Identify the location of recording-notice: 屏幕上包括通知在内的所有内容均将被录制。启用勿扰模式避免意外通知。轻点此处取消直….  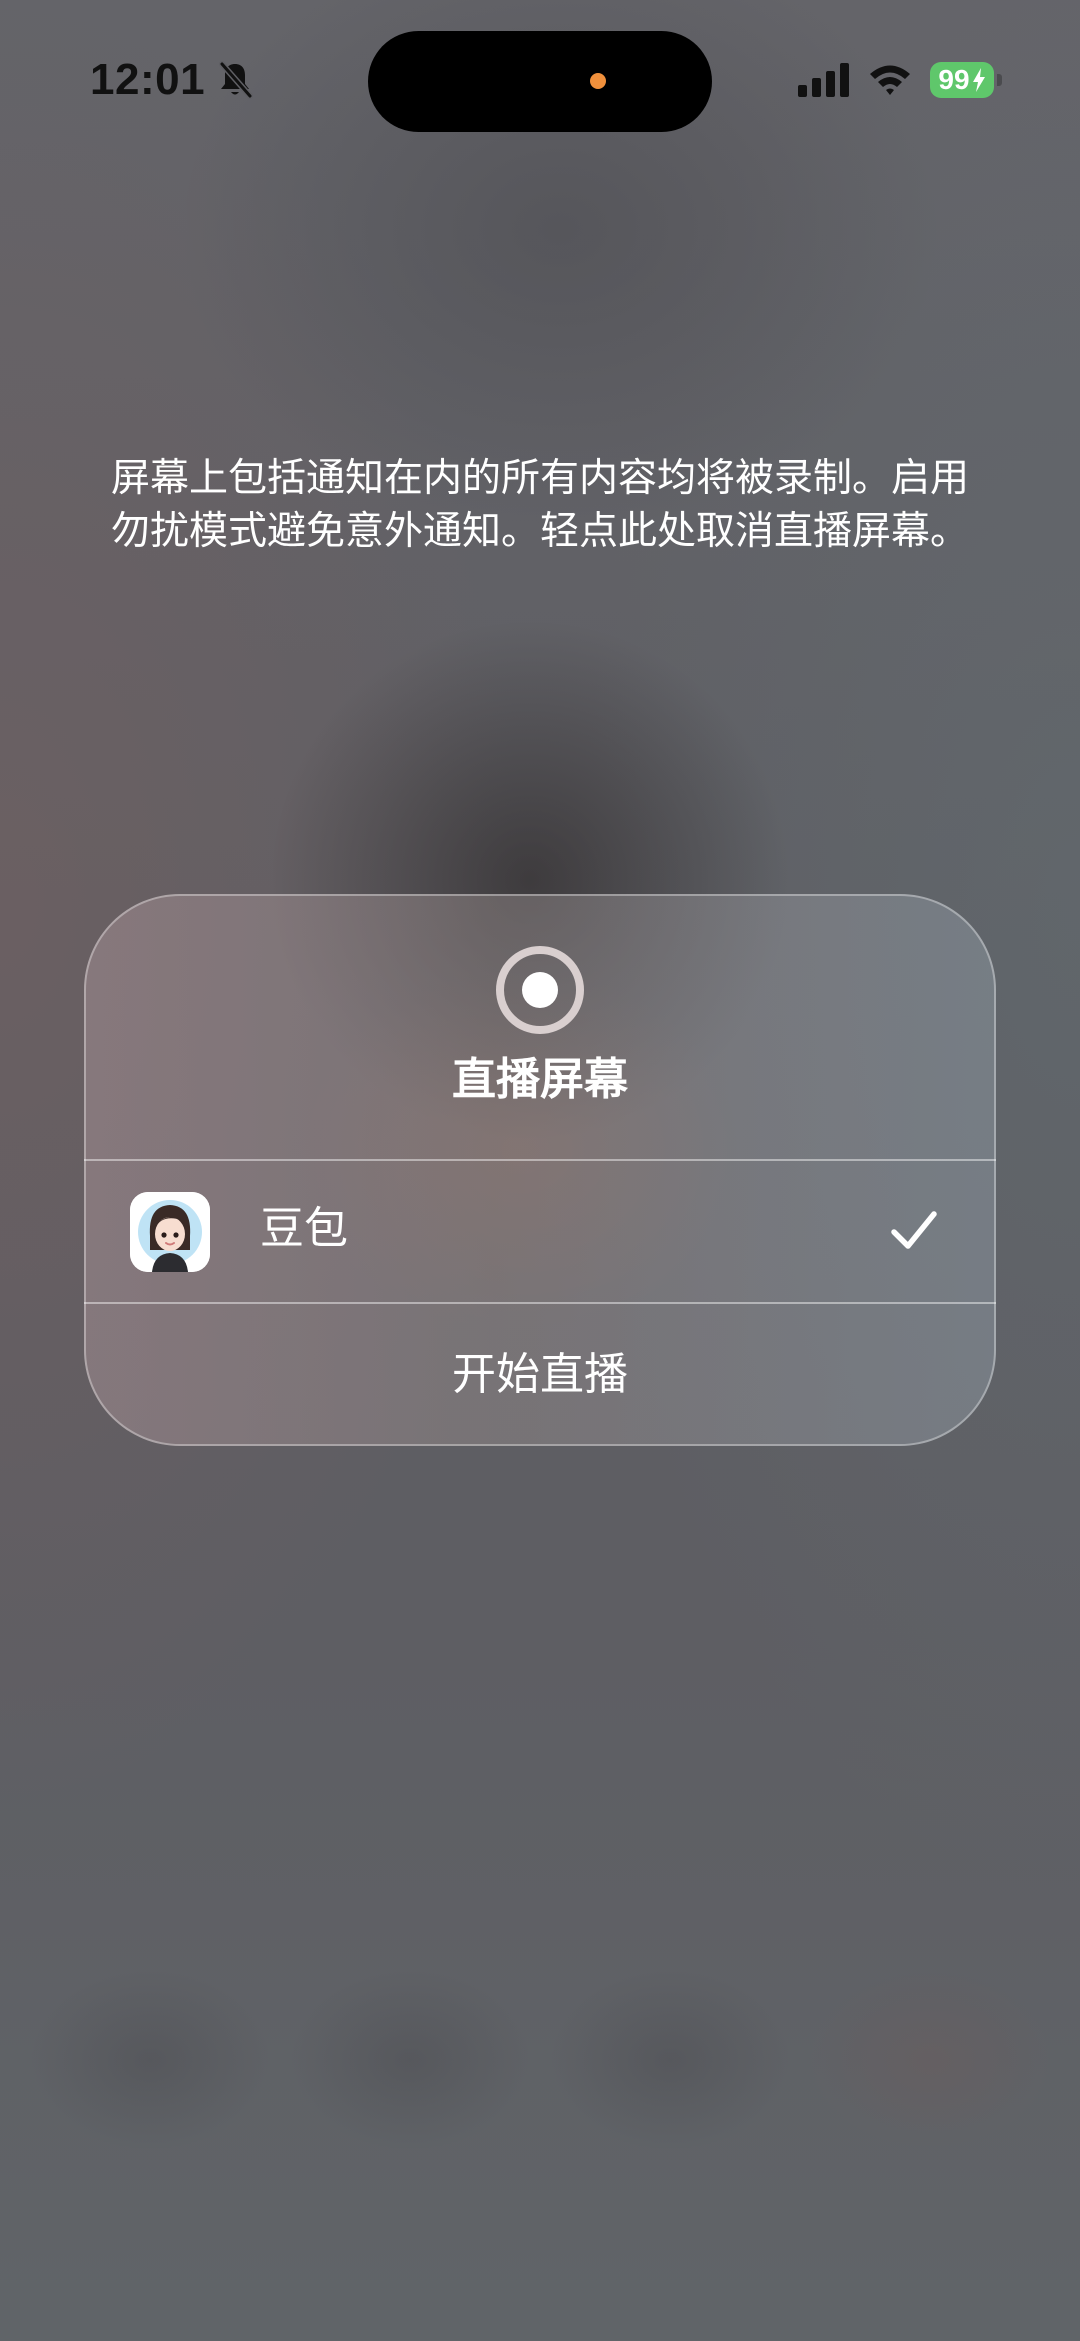
(540, 505).